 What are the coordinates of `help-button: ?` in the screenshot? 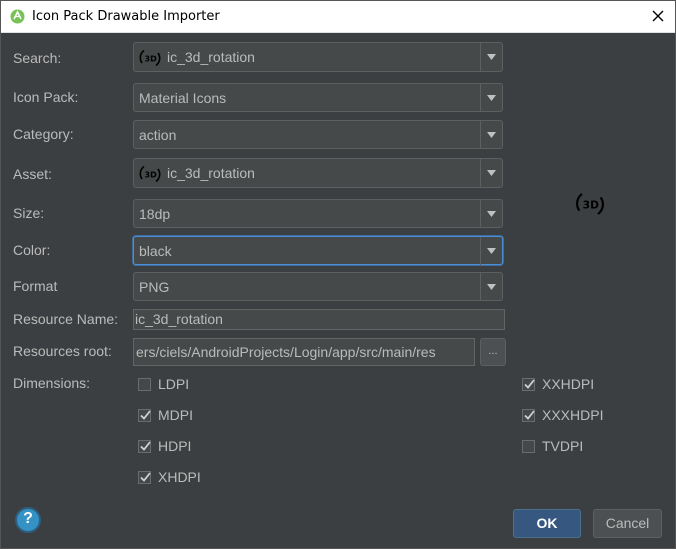 It's located at (28, 520).